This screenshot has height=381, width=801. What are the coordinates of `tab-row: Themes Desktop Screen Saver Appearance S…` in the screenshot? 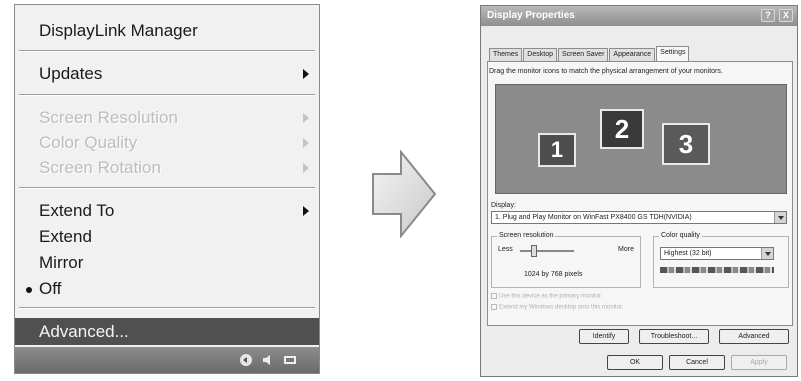 It's located at (589, 53).